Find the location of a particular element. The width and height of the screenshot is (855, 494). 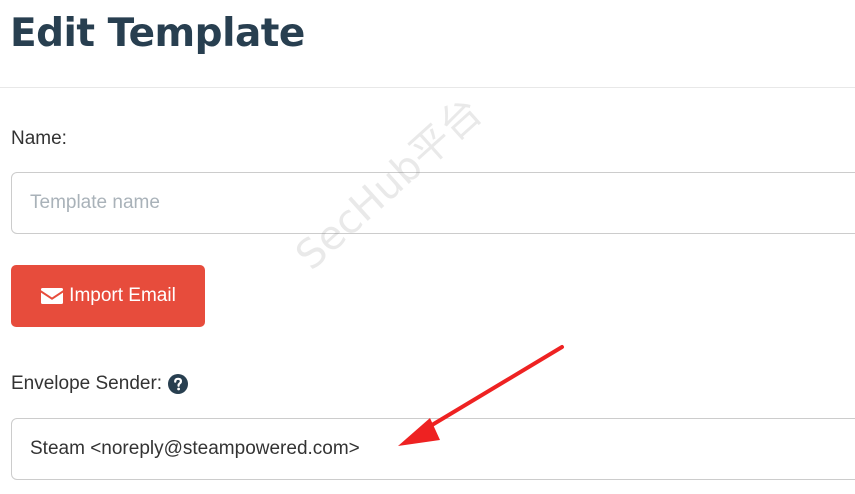

envelope-sender-label-row: Envelope Sender: is located at coordinates (100, 384).